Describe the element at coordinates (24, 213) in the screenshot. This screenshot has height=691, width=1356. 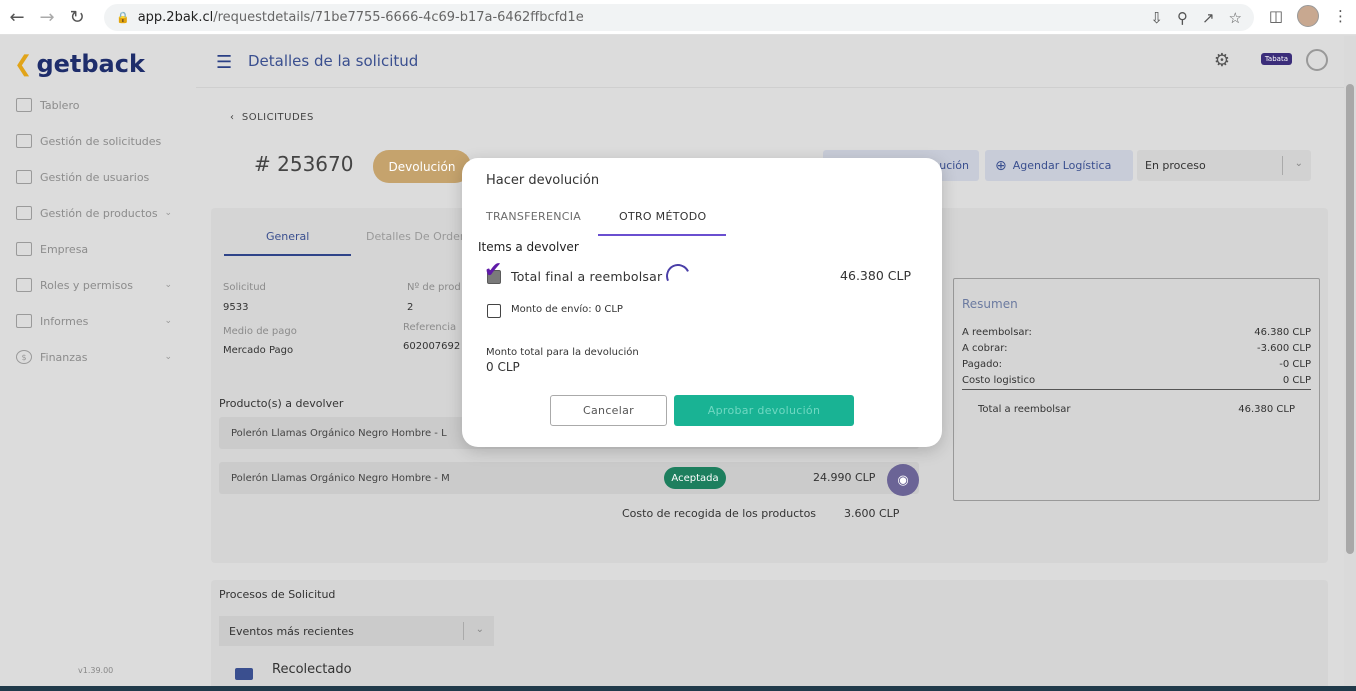
I see `box-icon` at that location.